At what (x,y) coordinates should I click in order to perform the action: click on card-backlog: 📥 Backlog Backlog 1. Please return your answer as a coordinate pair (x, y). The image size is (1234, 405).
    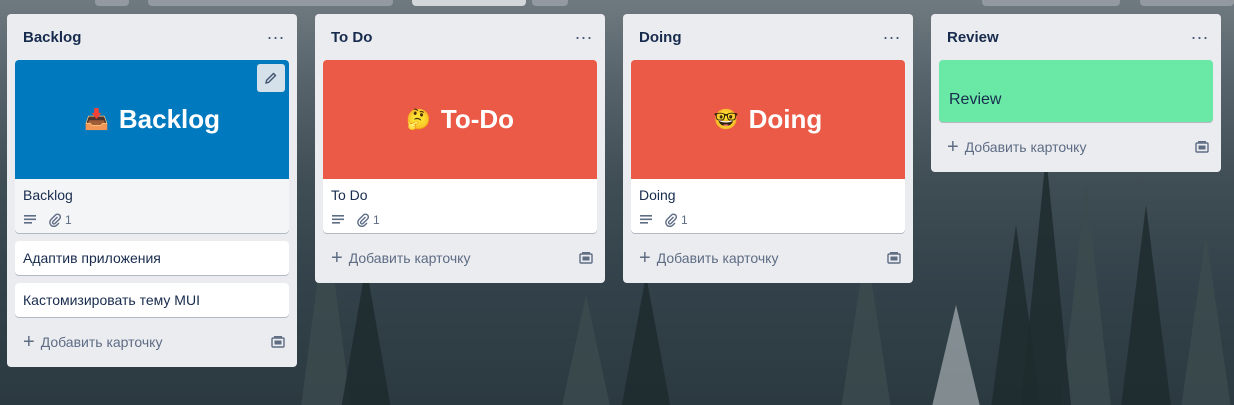
    Looking at the image, I should click on (152, 146).